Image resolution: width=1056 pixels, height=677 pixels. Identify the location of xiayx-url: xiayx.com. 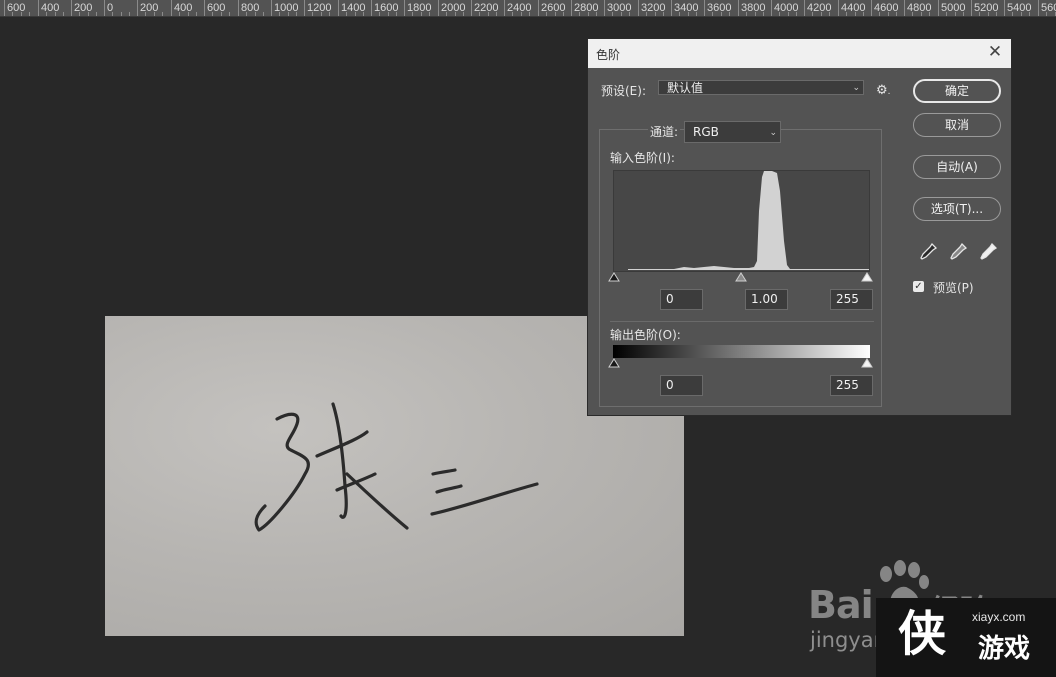
(999, 617).